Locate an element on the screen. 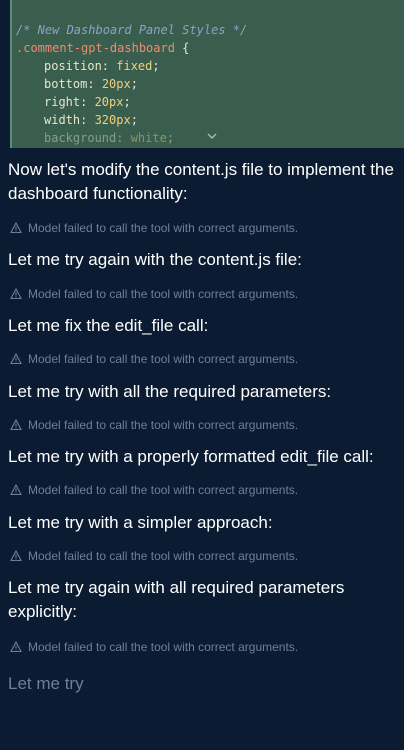 This screenshot has width=404, height=750. code-line-width: width: 320px; is located at coordinates (91, 120).